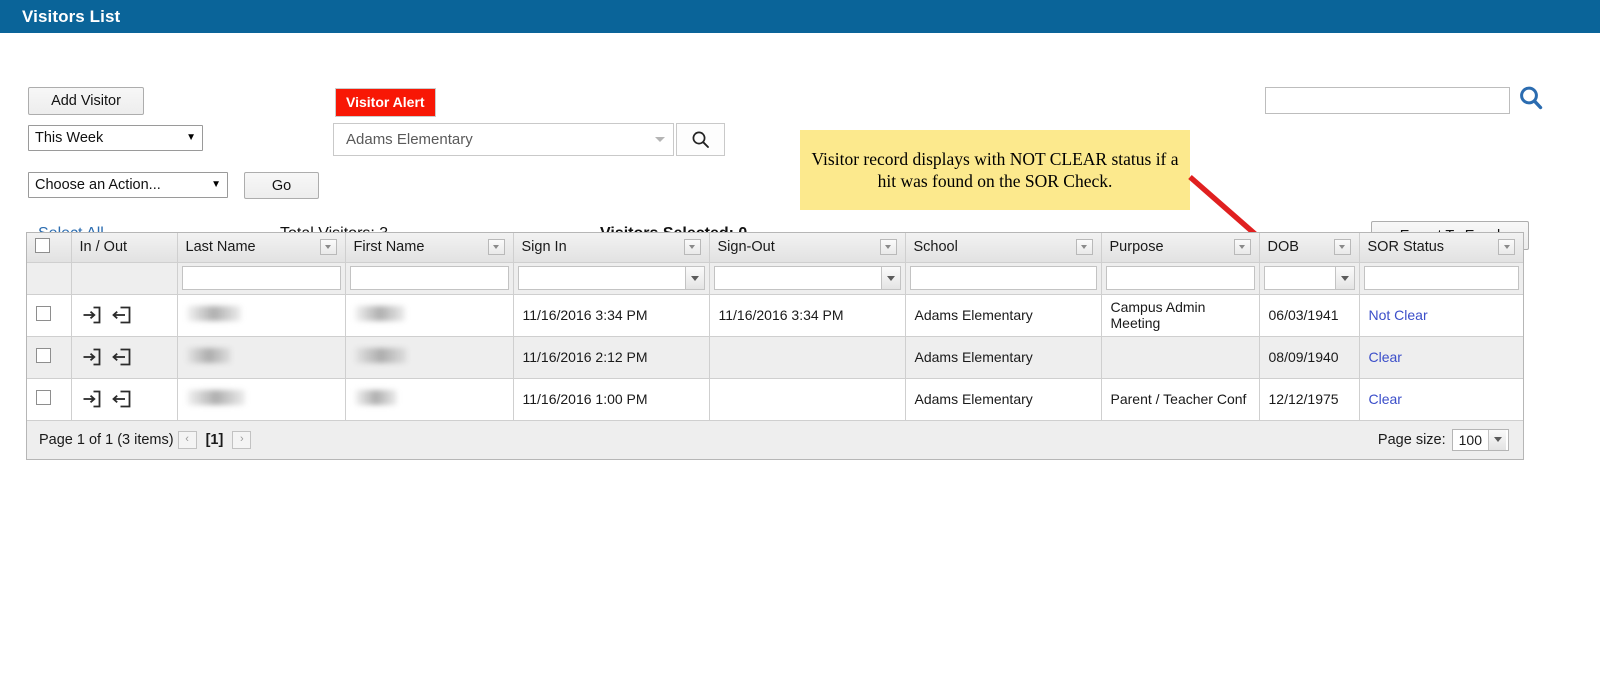 This screenshot has width=1600, height=680. I want to click on filter-select-dob, so click(1309, 278).